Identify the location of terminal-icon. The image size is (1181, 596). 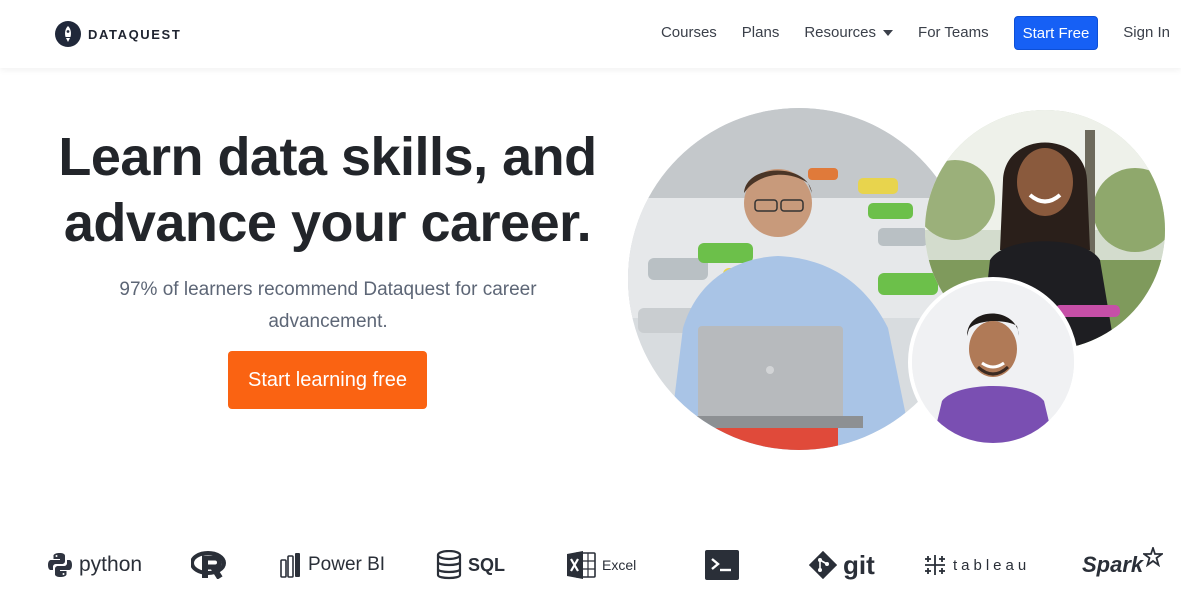
(722, 565).